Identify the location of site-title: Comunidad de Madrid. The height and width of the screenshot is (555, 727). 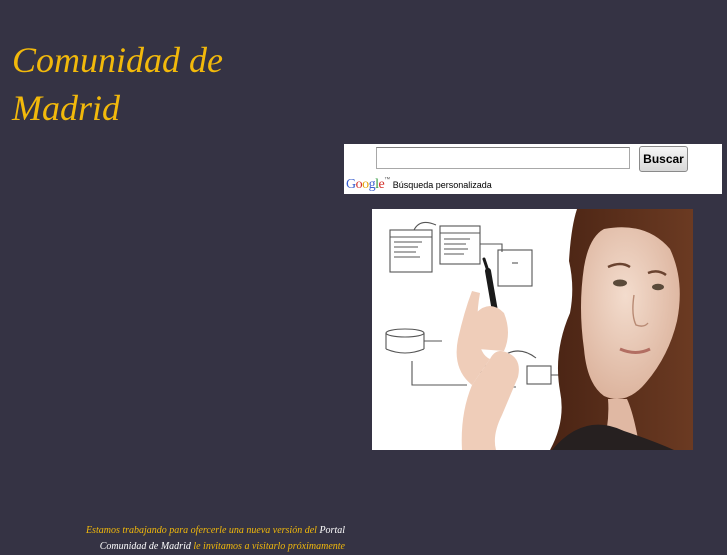
(117, 84).